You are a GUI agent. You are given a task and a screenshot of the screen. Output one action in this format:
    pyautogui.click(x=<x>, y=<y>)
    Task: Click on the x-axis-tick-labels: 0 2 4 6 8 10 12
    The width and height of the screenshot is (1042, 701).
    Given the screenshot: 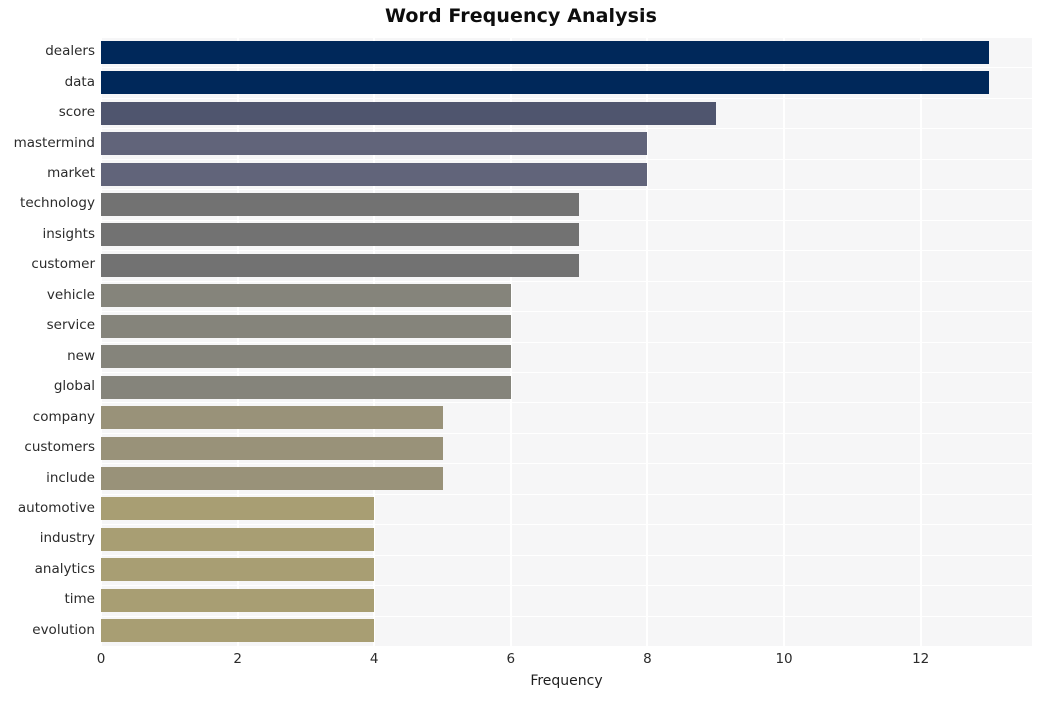 What is the action you would take?
    pyautogui.click(x=521, y=661)
    